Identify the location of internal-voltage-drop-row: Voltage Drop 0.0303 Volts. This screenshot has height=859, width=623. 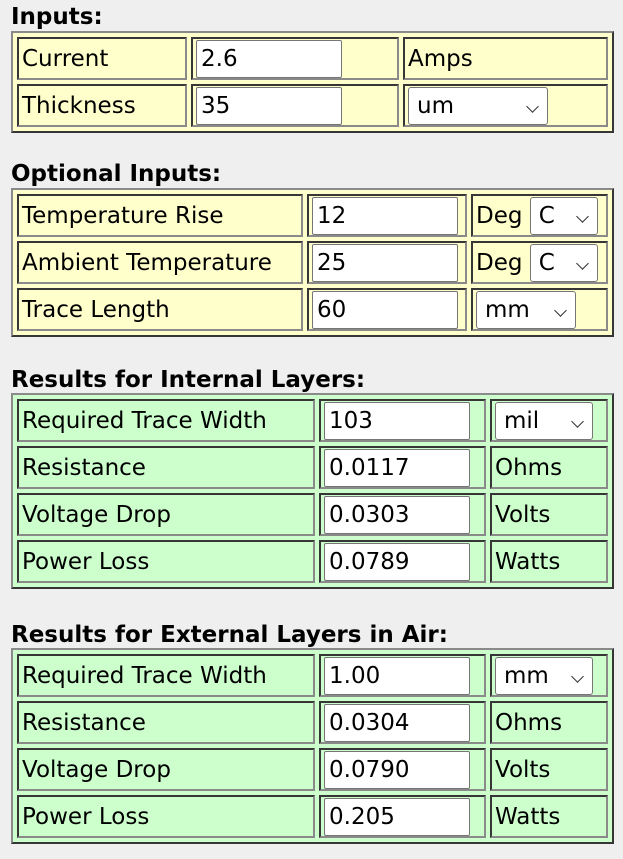
(312, 514).